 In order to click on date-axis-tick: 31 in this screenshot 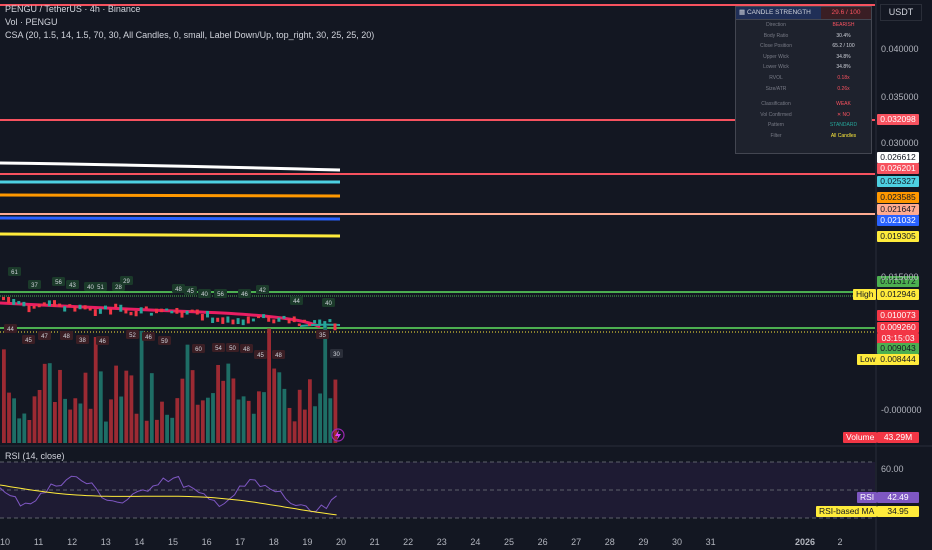, I will do `click(710, 542)`.